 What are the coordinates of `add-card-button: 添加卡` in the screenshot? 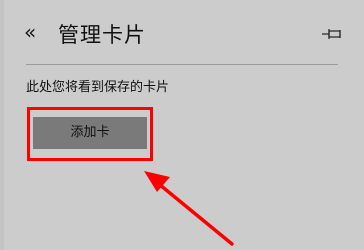 It's located at (90, 133).